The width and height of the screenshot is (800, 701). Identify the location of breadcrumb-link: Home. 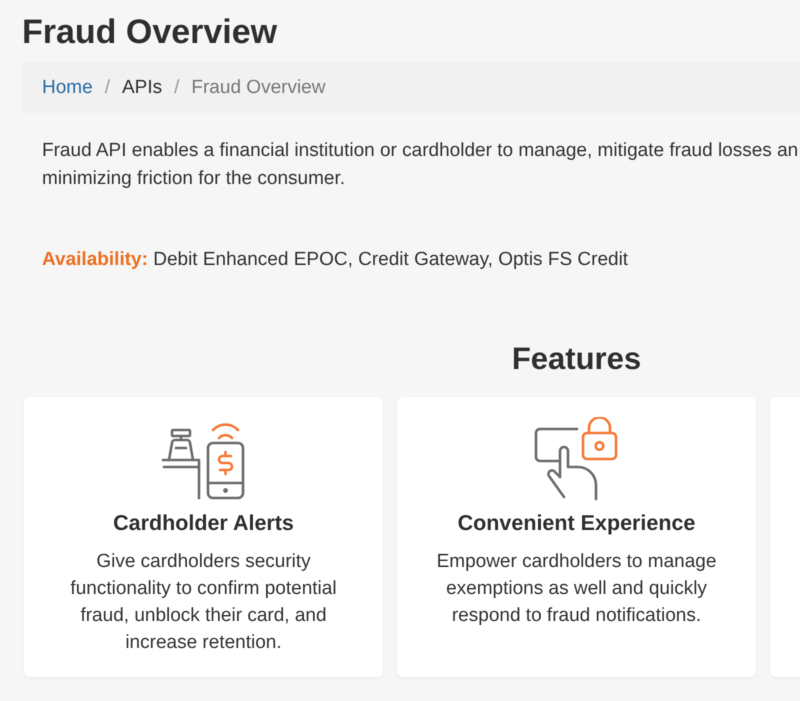
(67, 87).